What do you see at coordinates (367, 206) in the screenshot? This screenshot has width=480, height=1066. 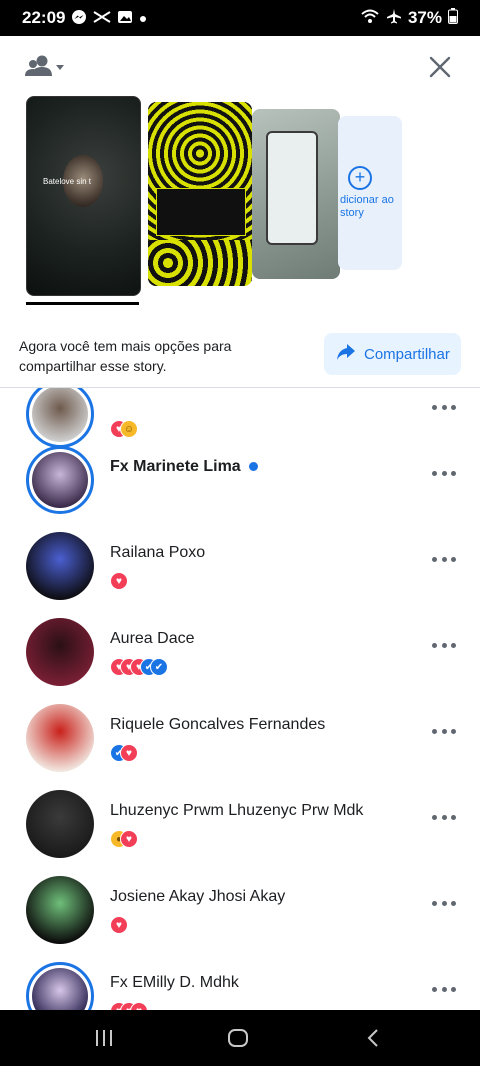 I see `add-to-story-label: dicionar ao story` at bounding box center [367, 206].